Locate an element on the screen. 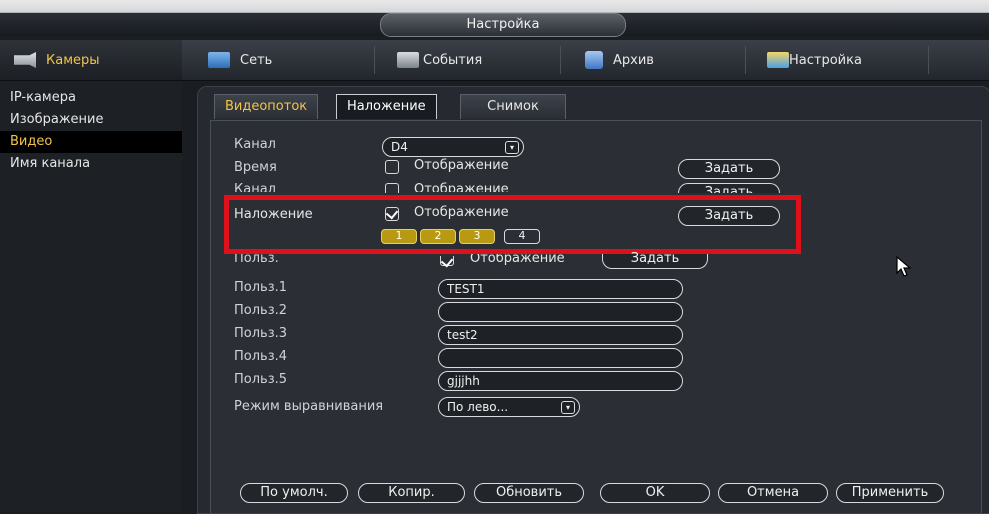  menu-cameras: Камеры is located at coordinates (91, 60).